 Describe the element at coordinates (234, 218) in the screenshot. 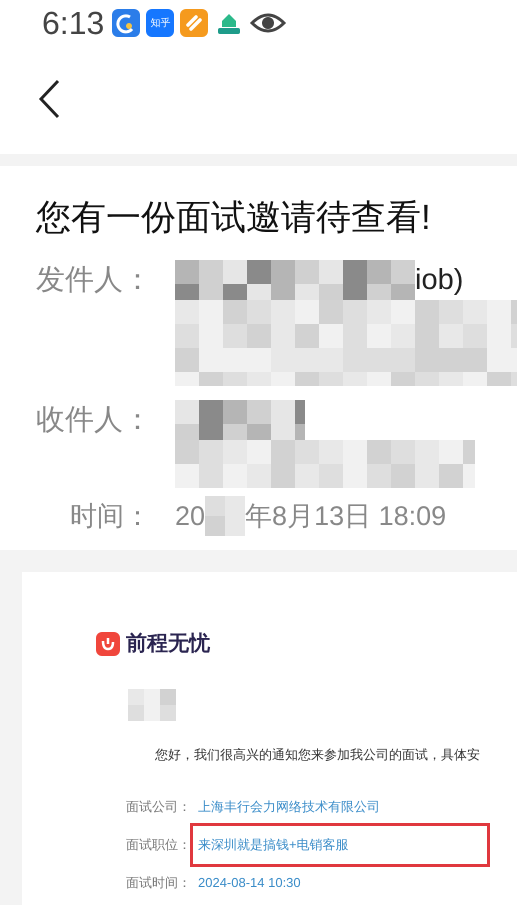

I see `email-subject: 您有一份面试邀请待查看!` at that location.